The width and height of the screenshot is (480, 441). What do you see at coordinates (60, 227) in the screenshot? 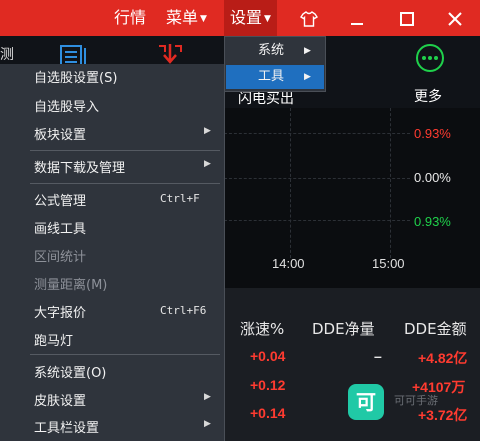
I see `menu-item-drawing-tools: 画线工具` at bounding box center [60, 227].